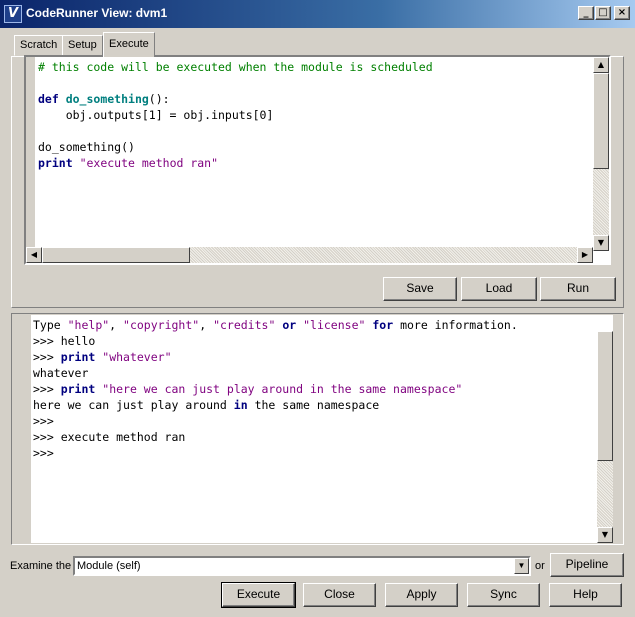 Image resolution: width=635 pixels, height=617 pixels. Describe the element at coordinates (420, 289) in the screenshot. I see `save-button: Save` at that location.